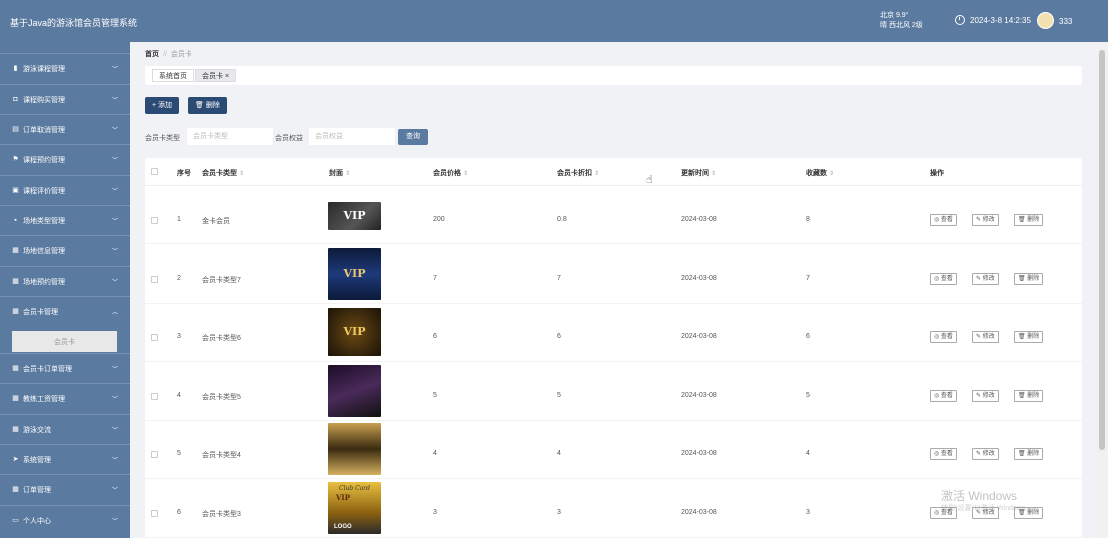 Image resolution: width=1108 pixels, height=538 pixels. Describe the element at coordinates (65, 489) in the screenshot. I see `sidebar-item-13: ▦ 订单管理 ﹀` at that location.